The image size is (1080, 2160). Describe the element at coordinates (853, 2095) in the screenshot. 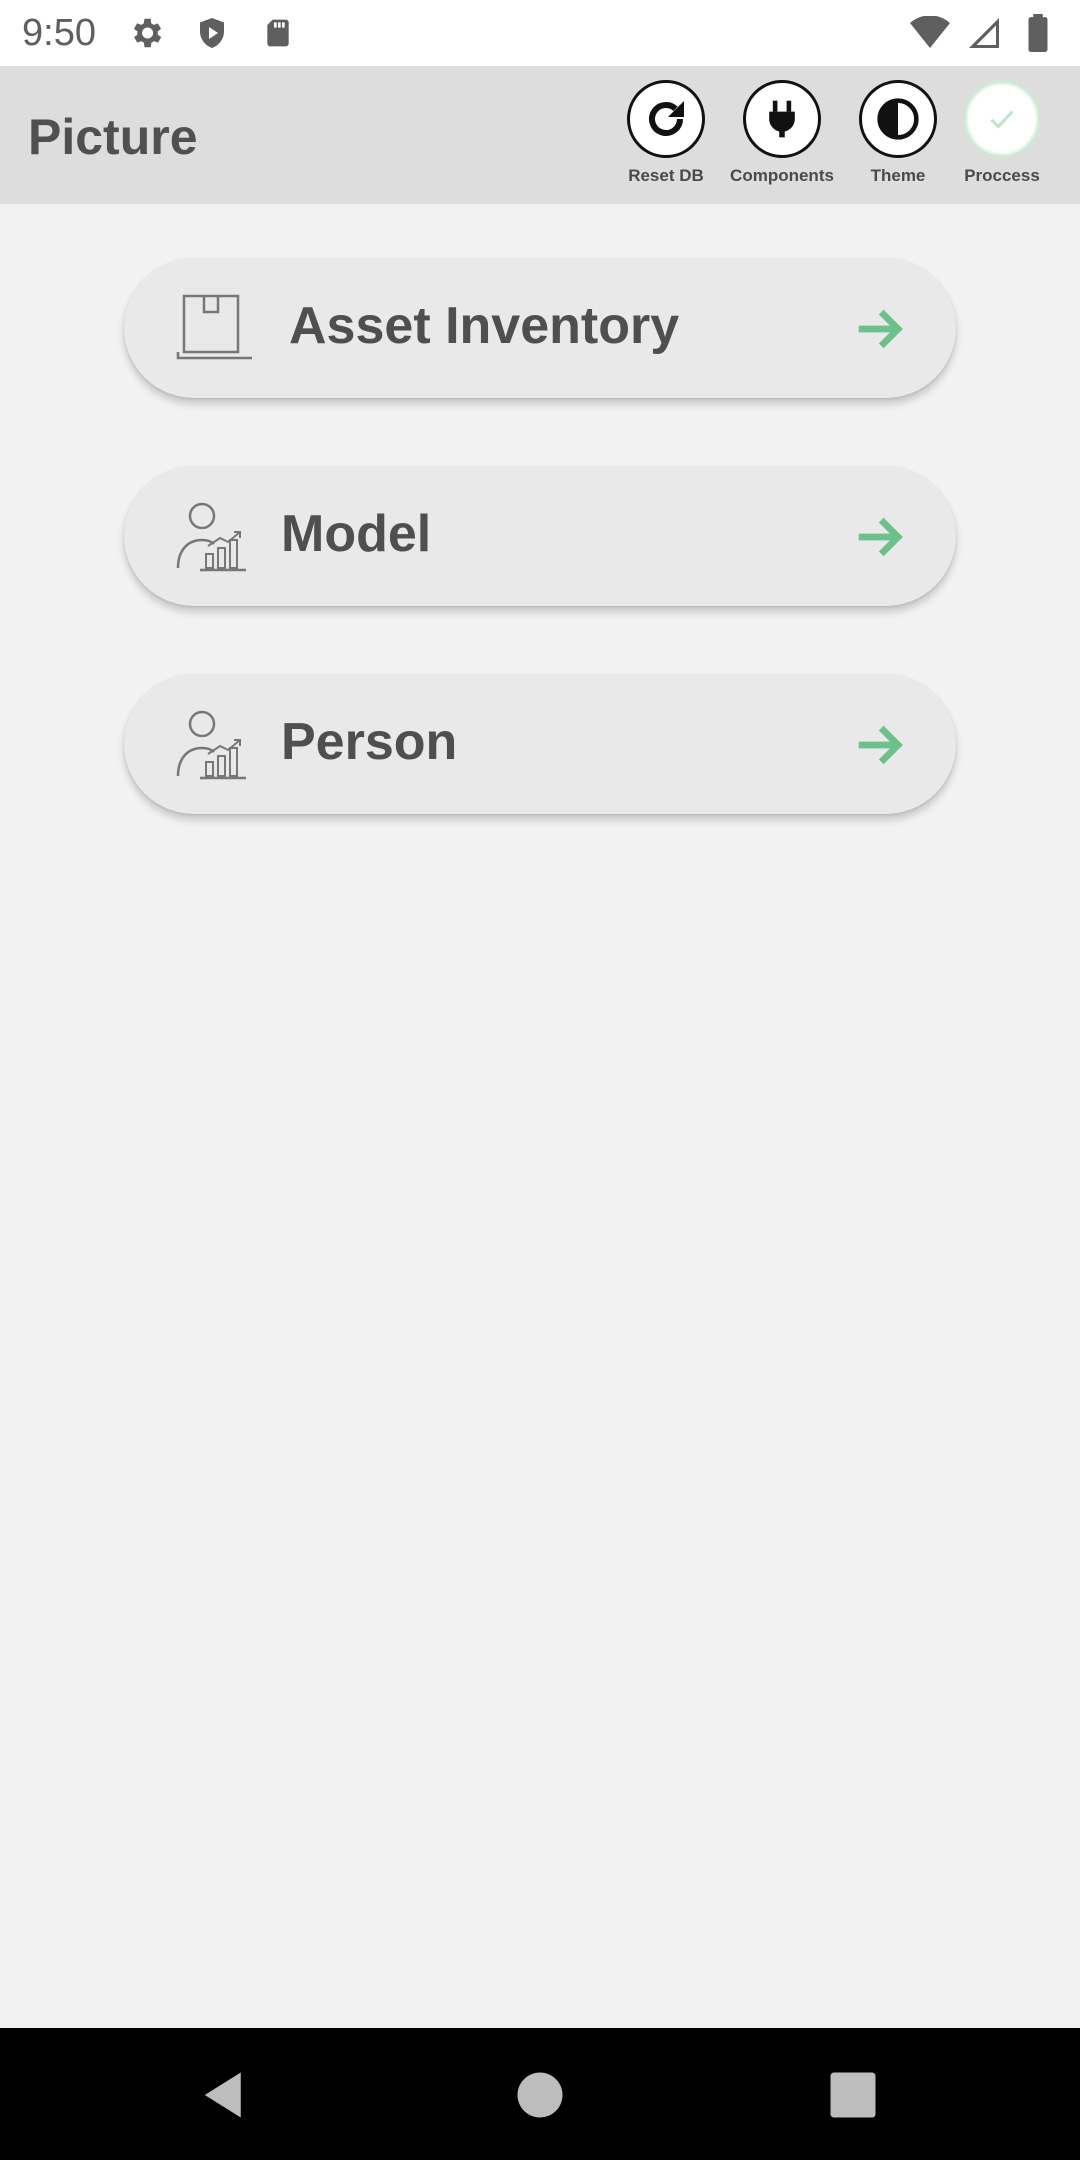

I see `recents-icon` at that location.